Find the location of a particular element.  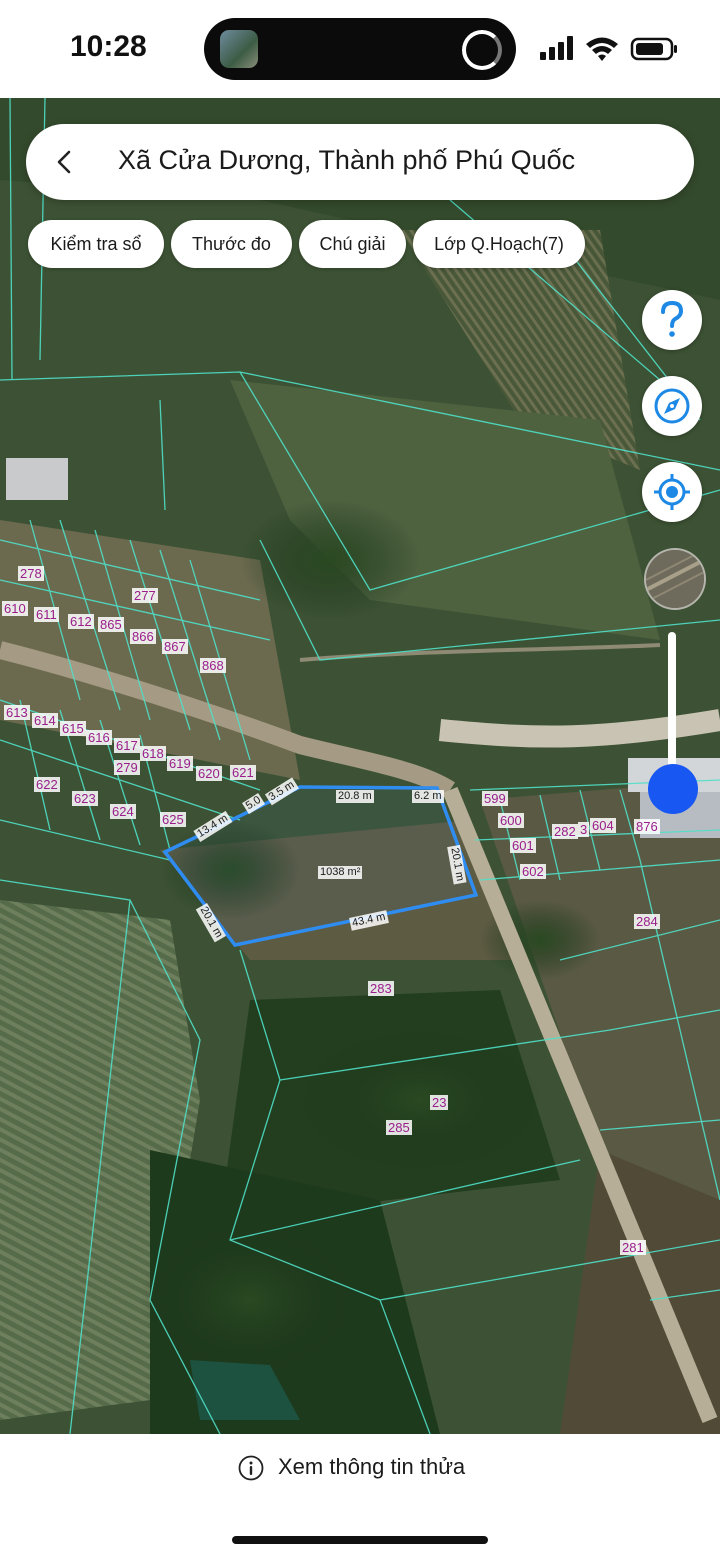

plot-number-label: 604 is located at coordinates (603, 825).